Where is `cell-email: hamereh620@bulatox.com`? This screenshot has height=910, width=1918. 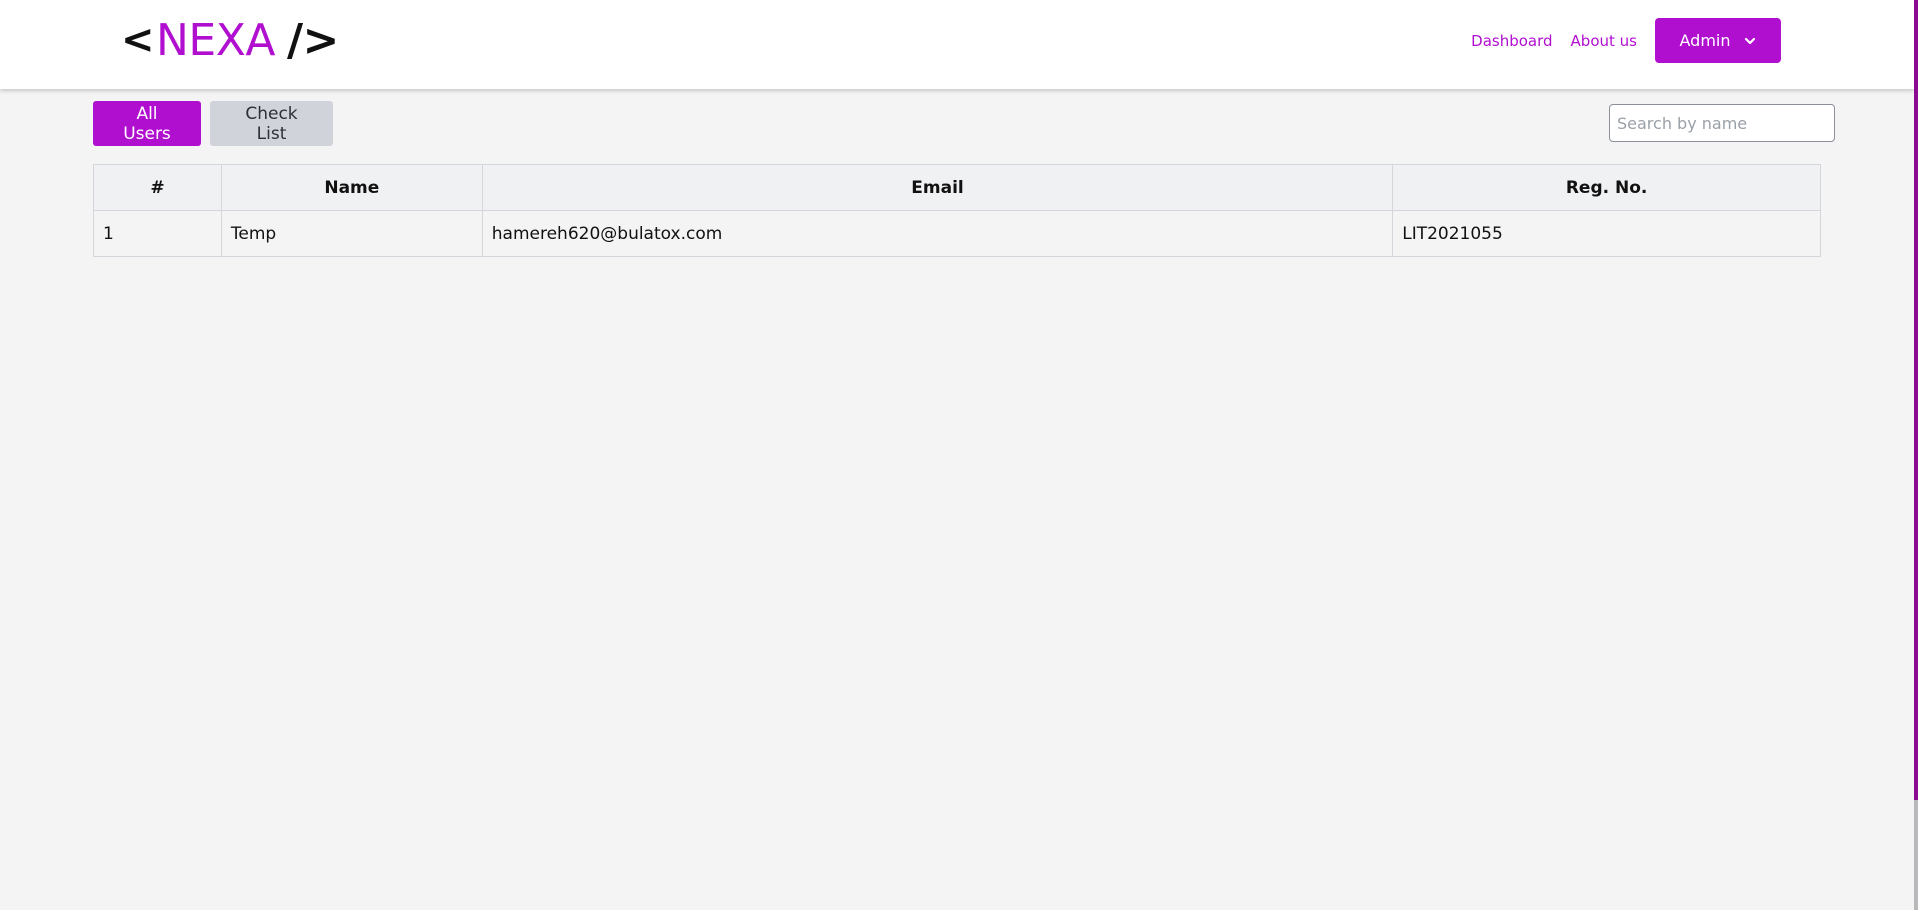 cell-email: hamereh620@bulatox.com is located at coordinates (937, 233).